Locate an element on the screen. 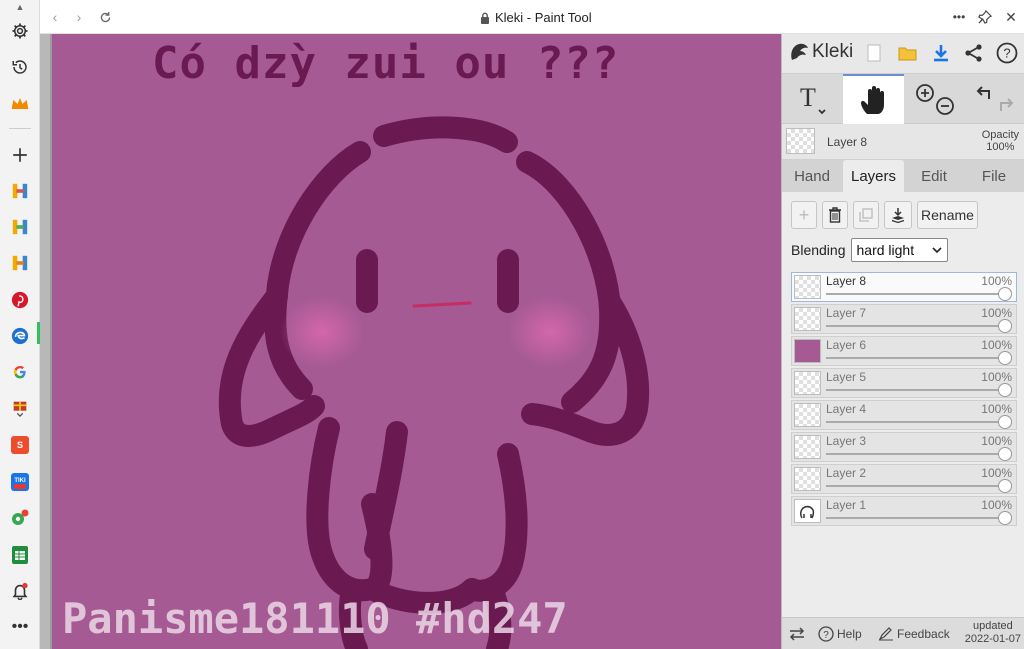 This screenshot has height=649, width=1024. layer-name: Layer 8 is located at coordinates (846, 281).